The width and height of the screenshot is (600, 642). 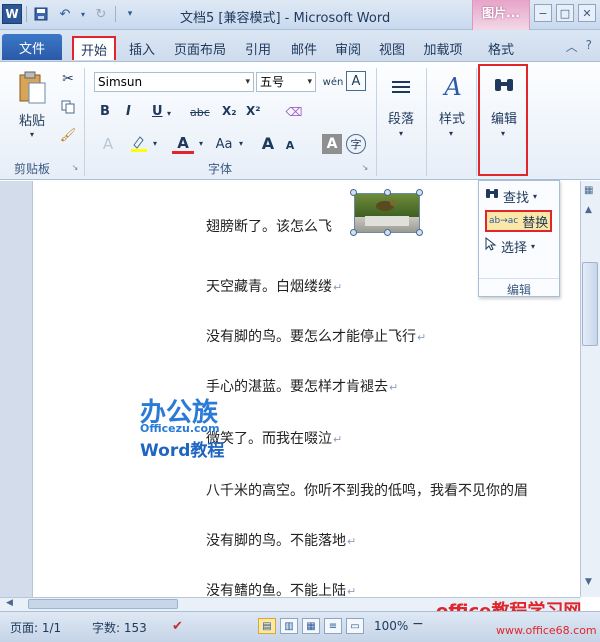 I want to click on undo-icon: ↶, so click(x=65, y=14).